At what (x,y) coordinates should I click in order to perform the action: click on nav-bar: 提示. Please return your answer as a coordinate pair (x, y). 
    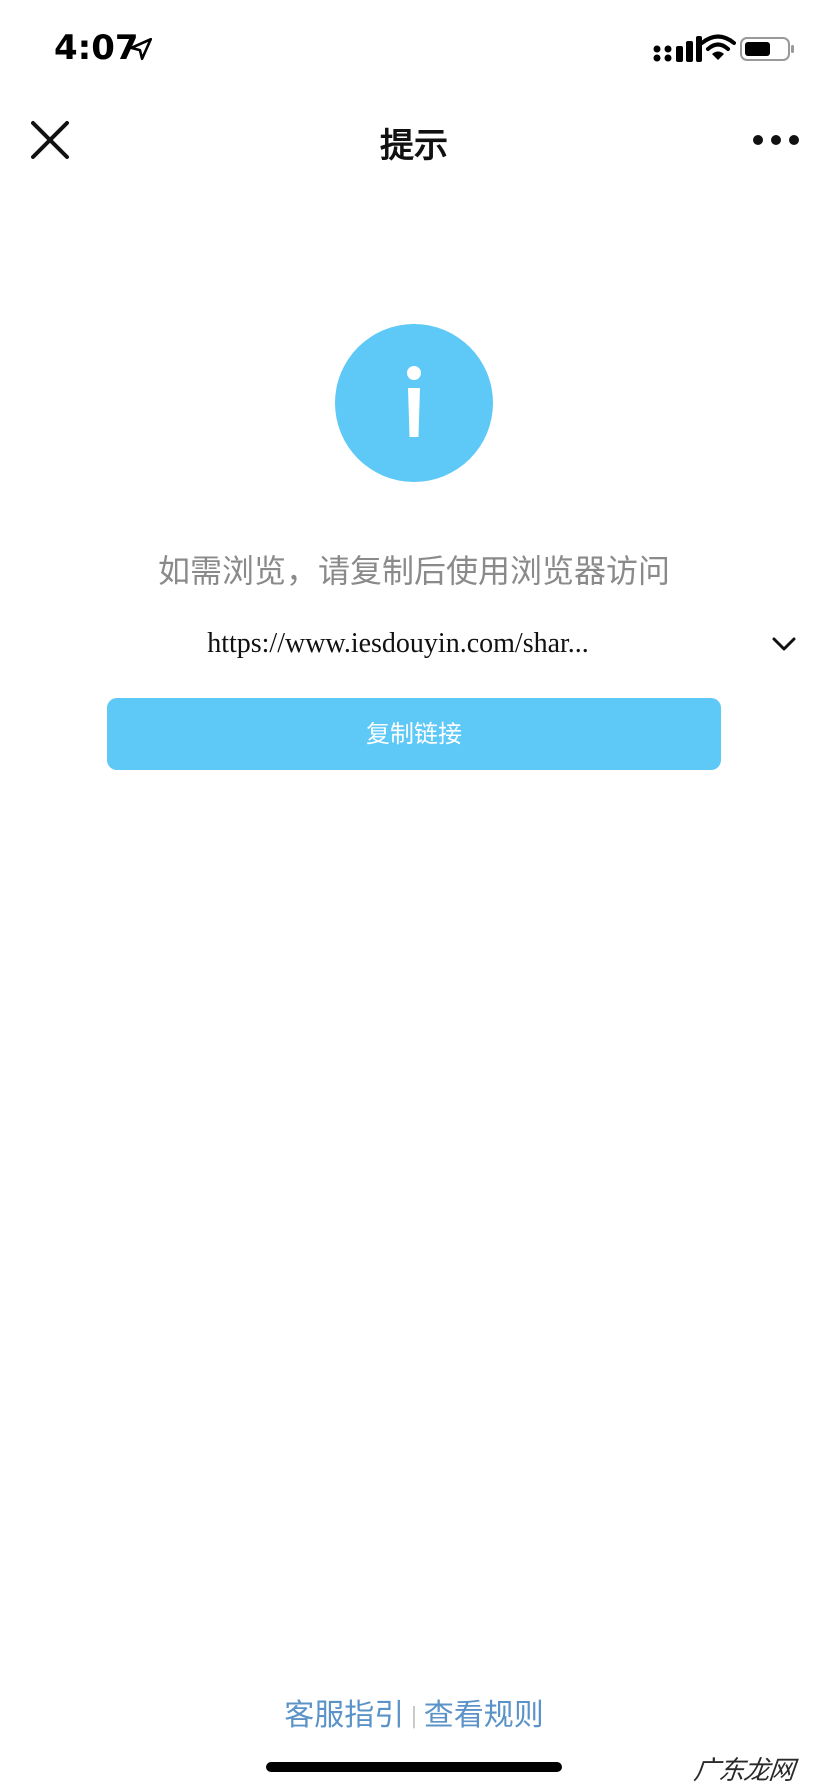
    Looking at the image, I should click on (414, 140).